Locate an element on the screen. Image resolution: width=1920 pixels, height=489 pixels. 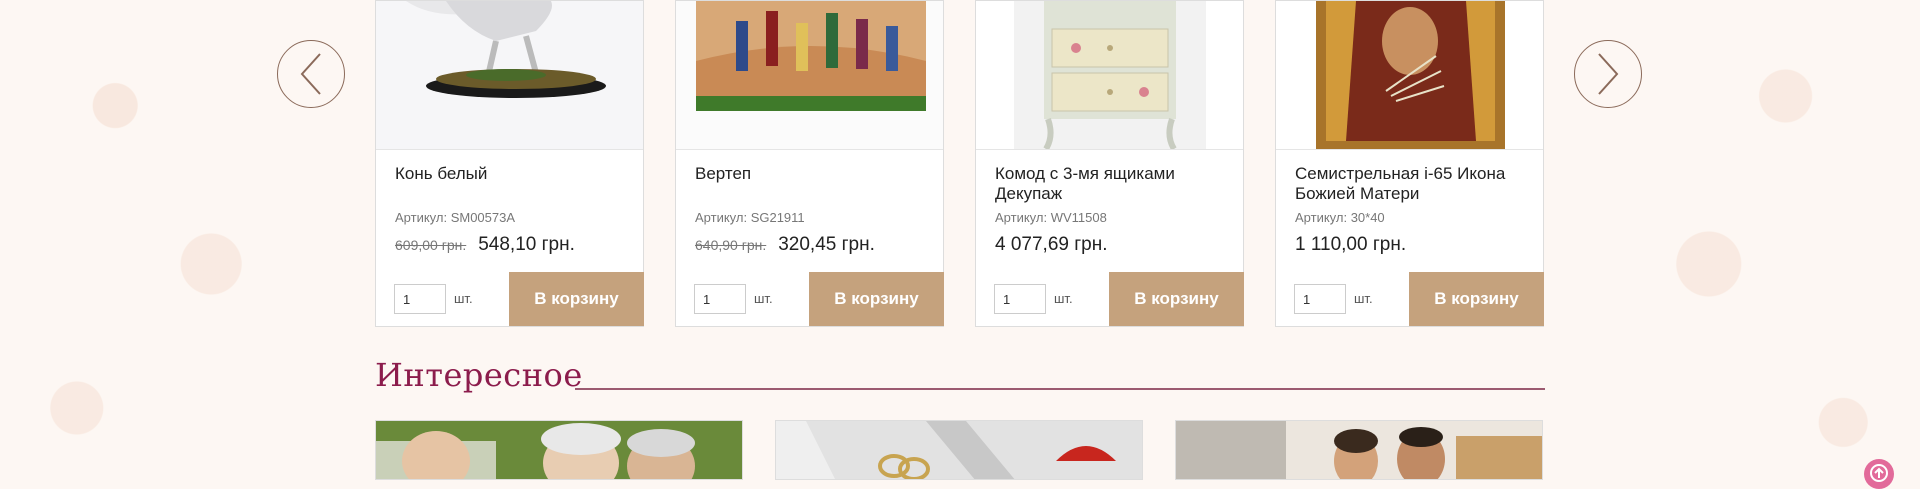
old-price: 609,00 грн. is located at coordinates (431, 245).